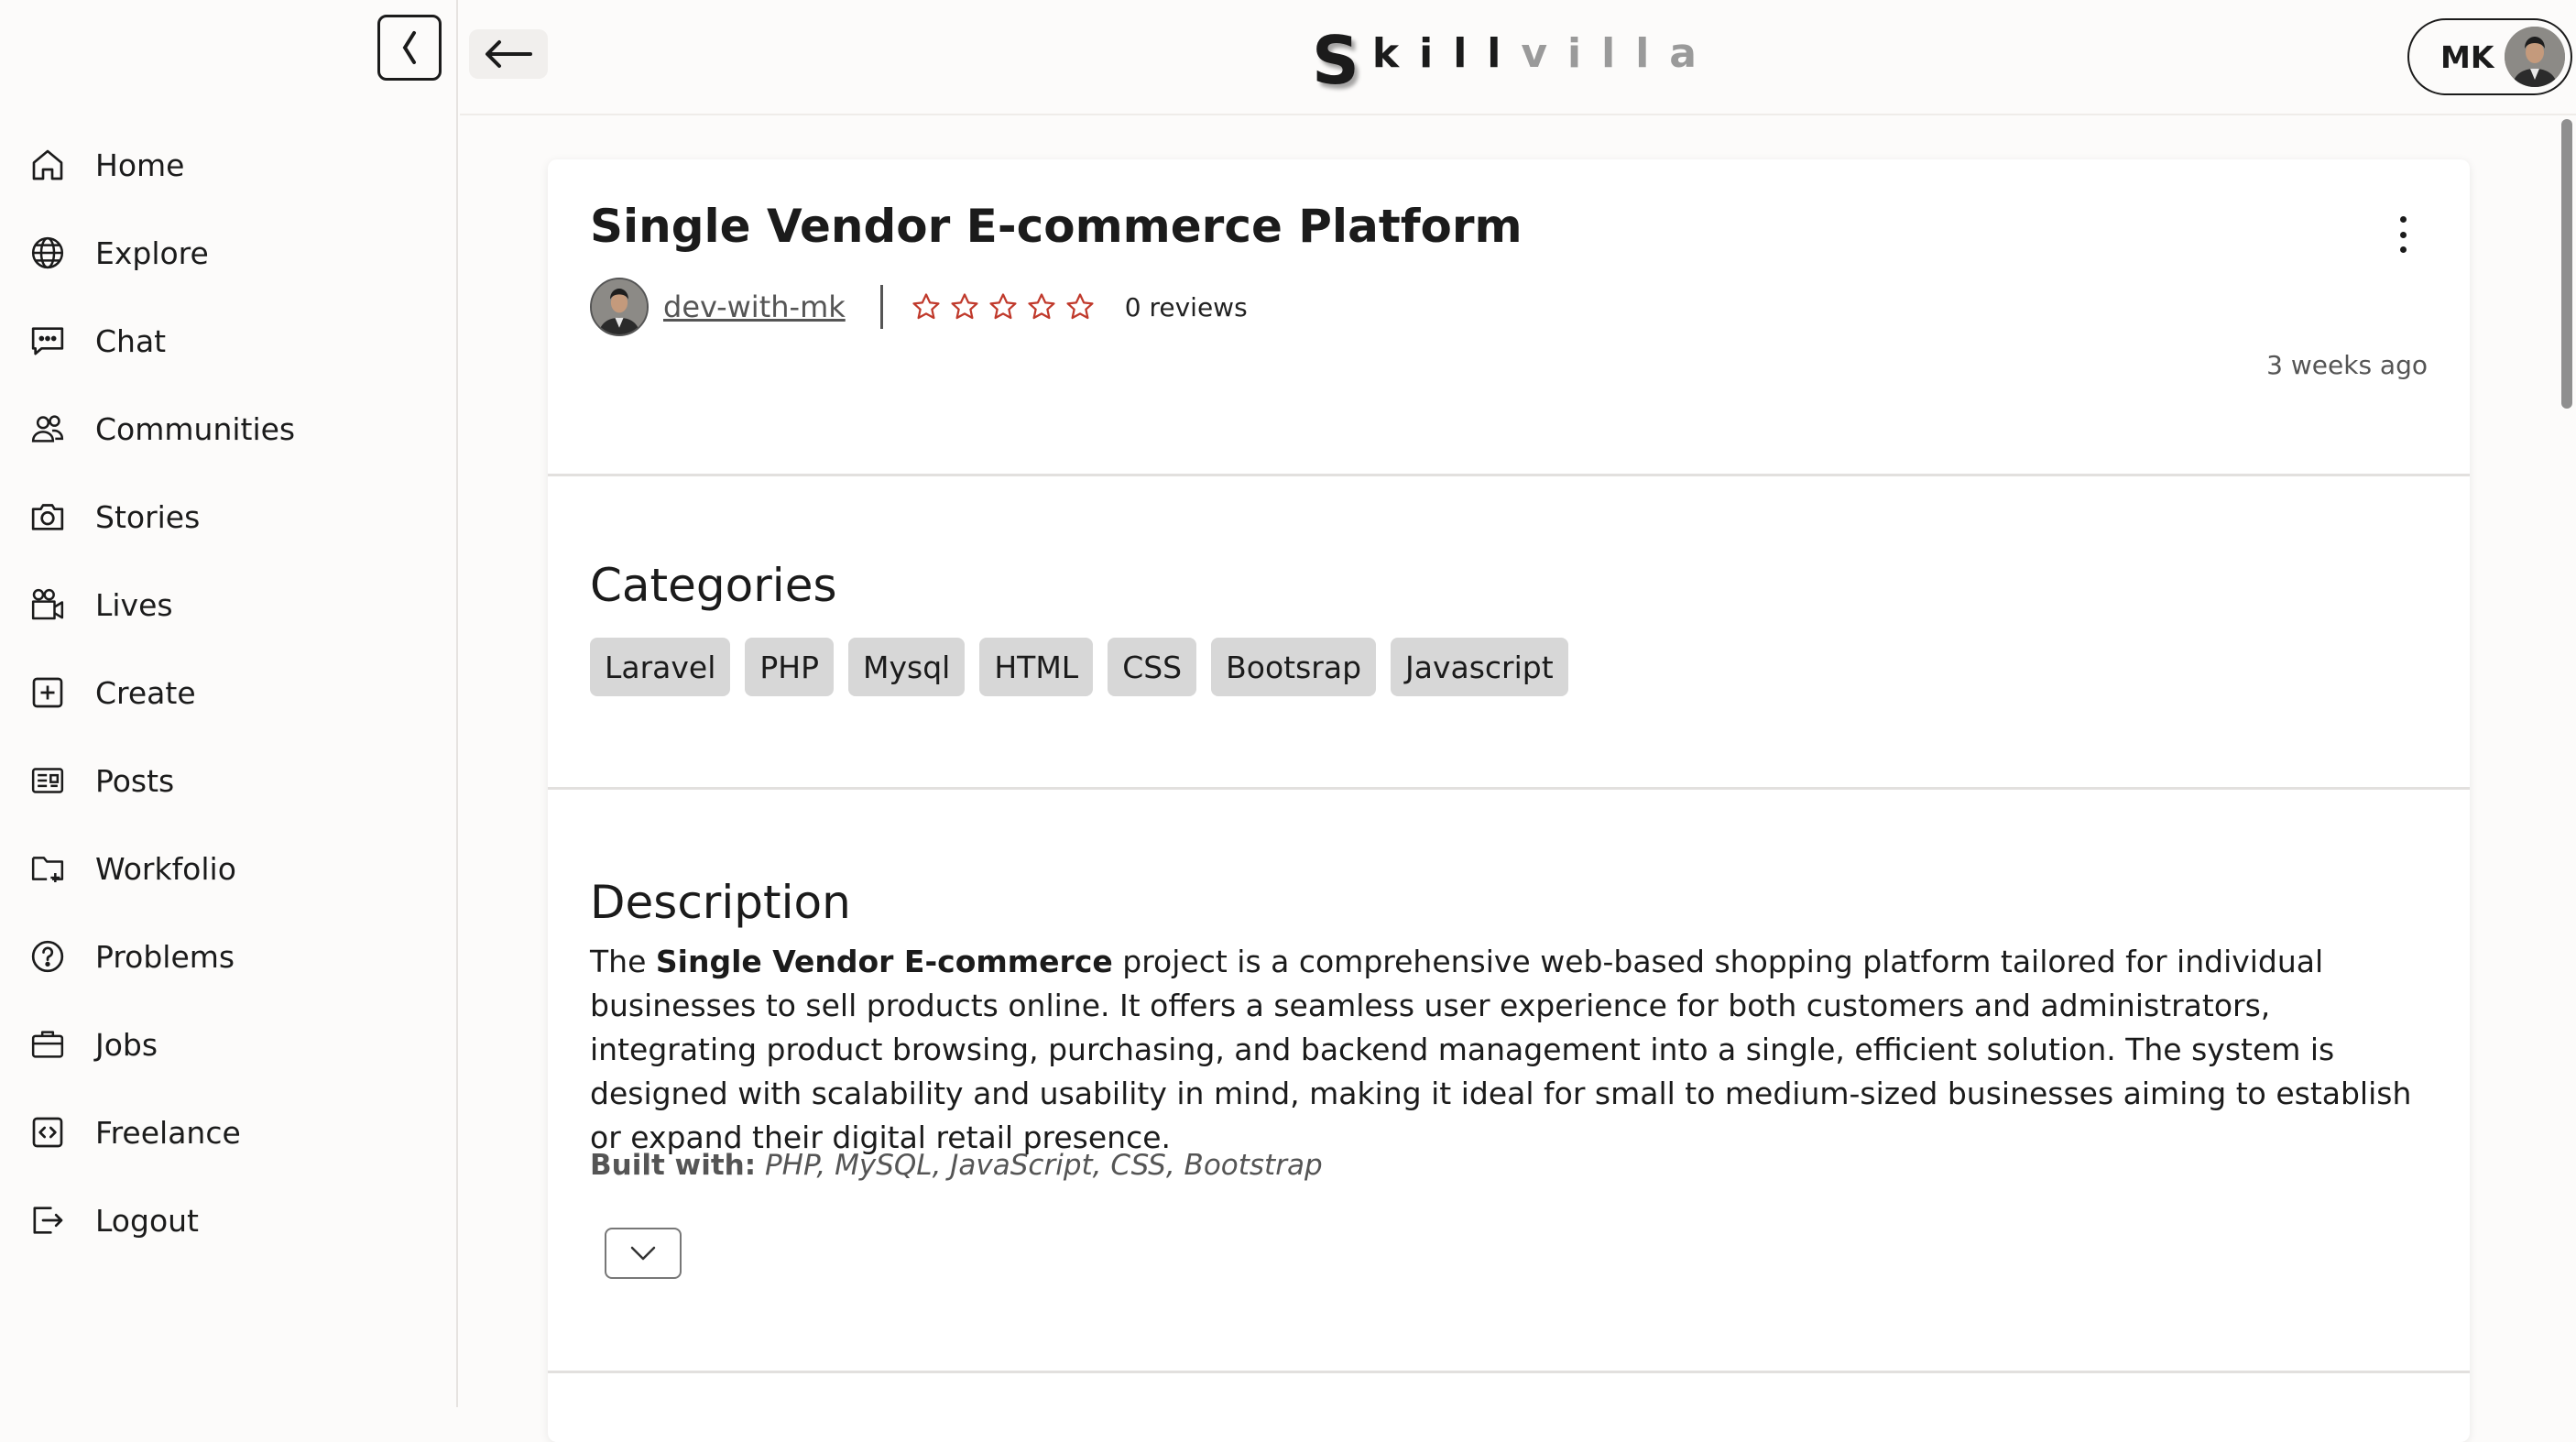 This screenshot has height=1442, width=2576. Describe the element at coordinates (2467, 56) in the screenshot. I see `profile-initials: MK` at that location.